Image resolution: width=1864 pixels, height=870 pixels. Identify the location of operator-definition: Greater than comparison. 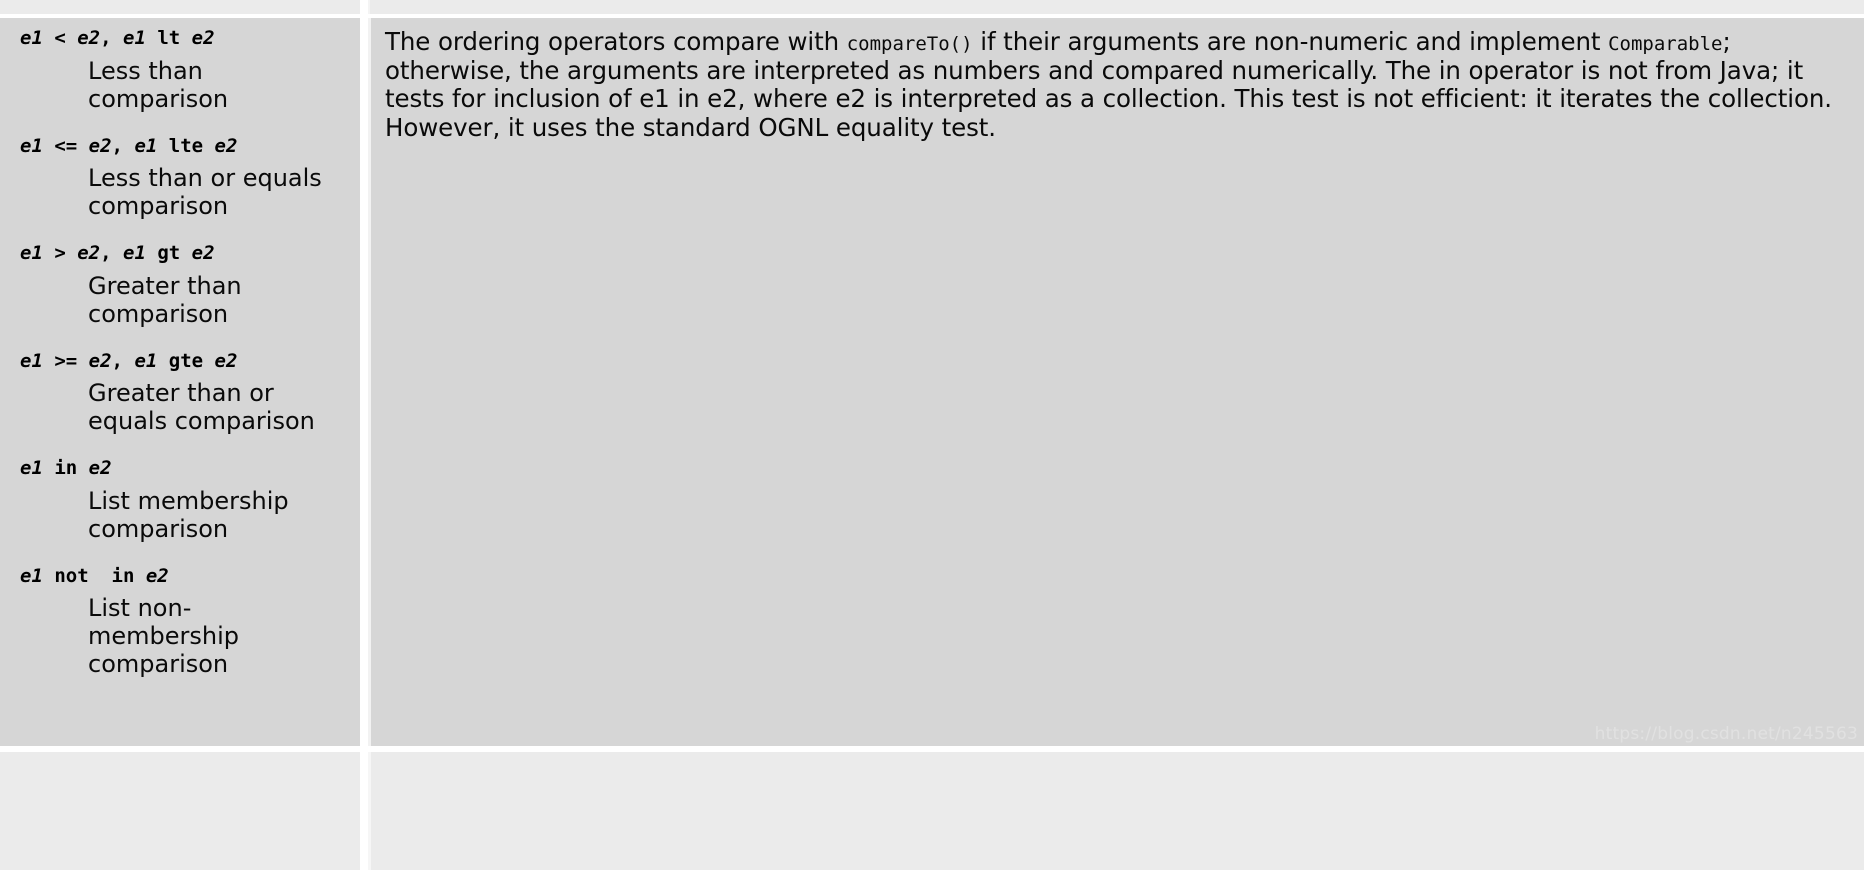
(165, 299).